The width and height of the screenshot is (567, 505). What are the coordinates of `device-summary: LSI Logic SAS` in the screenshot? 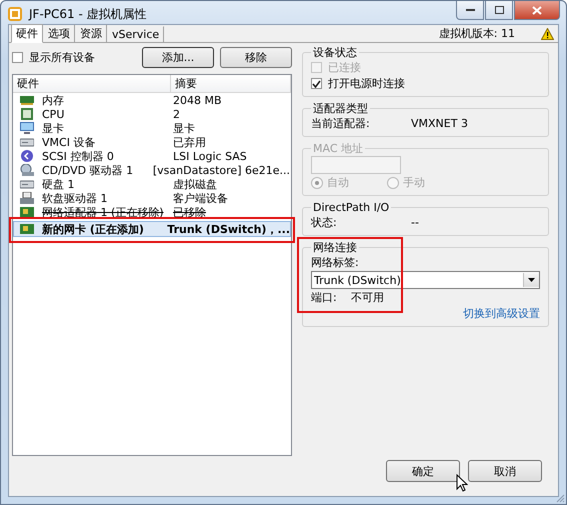 It's located at (210, 156).